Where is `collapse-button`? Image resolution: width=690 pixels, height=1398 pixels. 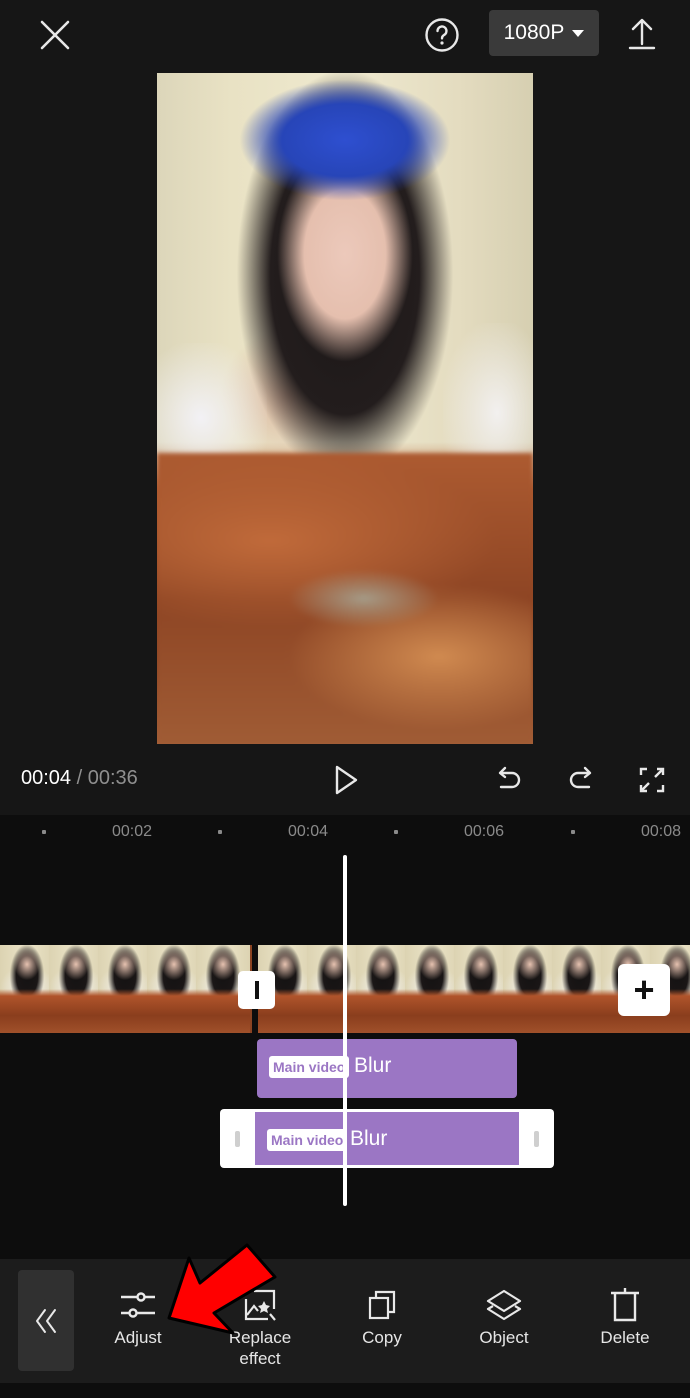
collapse-button is located at coordinates (46, 1320).